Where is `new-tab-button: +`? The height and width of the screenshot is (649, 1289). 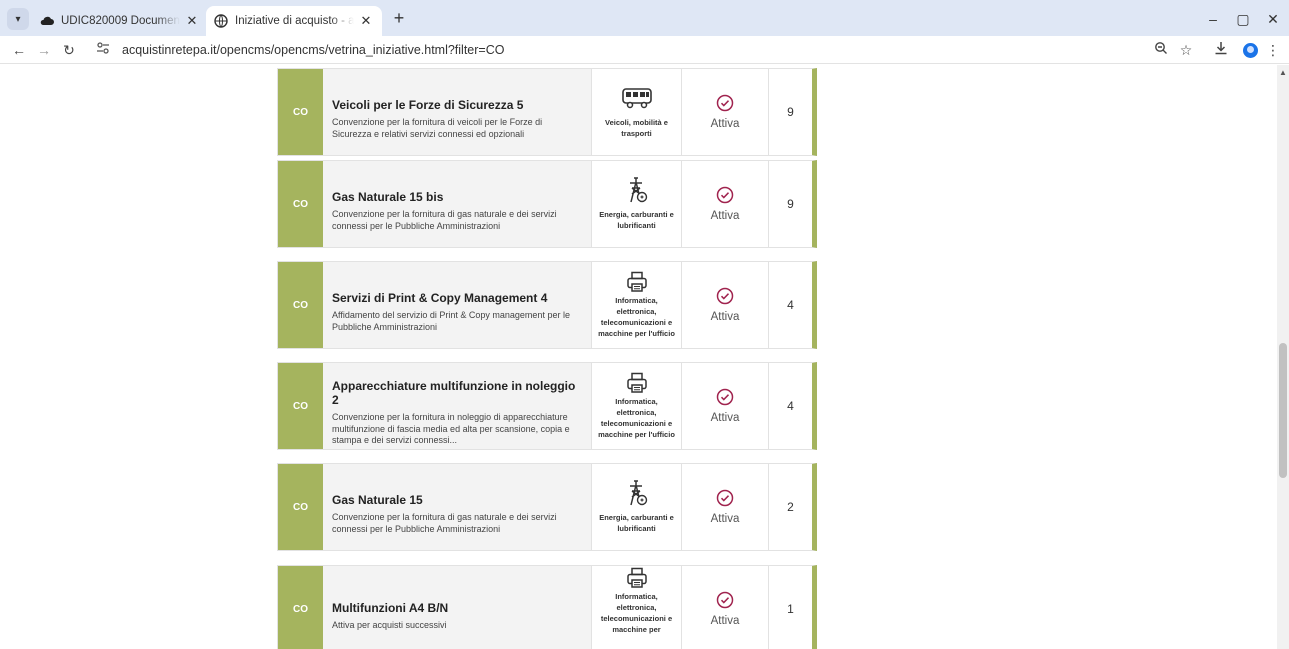
new-tab-button: + is located at coordinates (399, 19).